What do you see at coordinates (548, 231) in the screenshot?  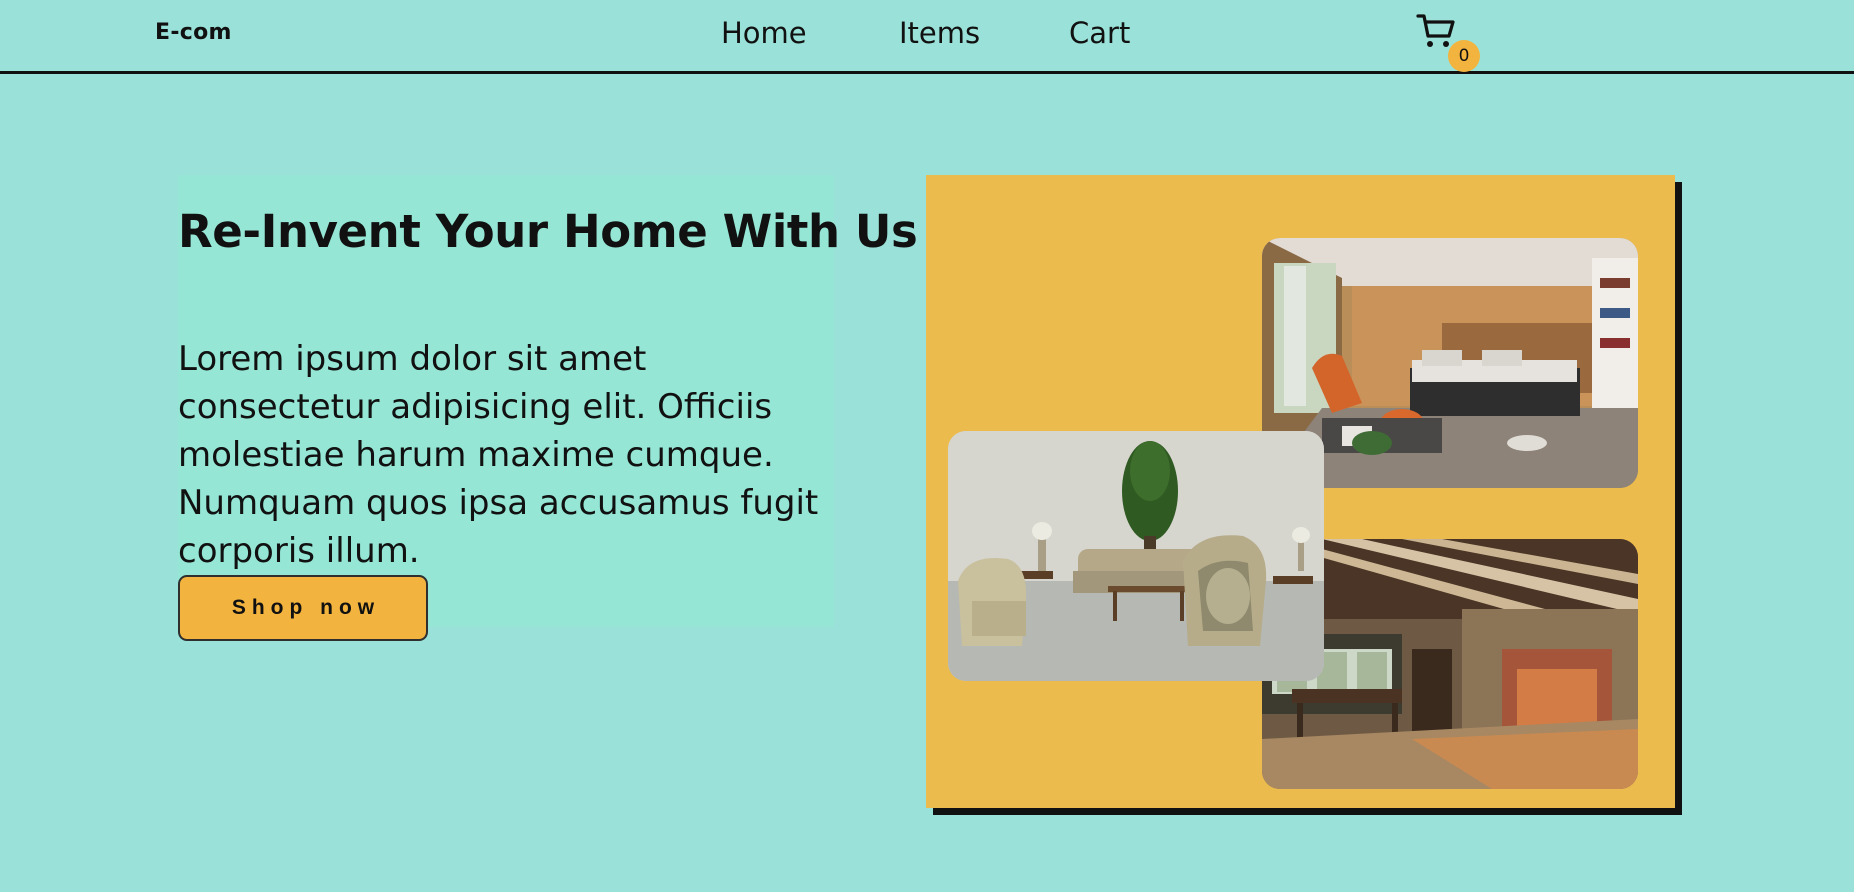 I see `hero-title: Re-Invent Your Home With Us` at bounding box center [548, 231].